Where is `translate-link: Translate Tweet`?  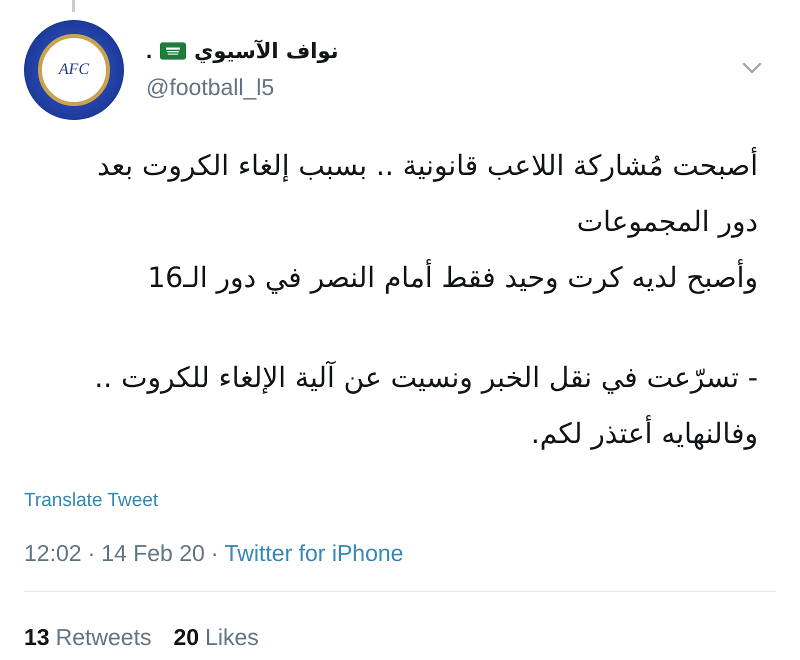
translate-link: Translate Tweet is located at coordinates (91, 501).